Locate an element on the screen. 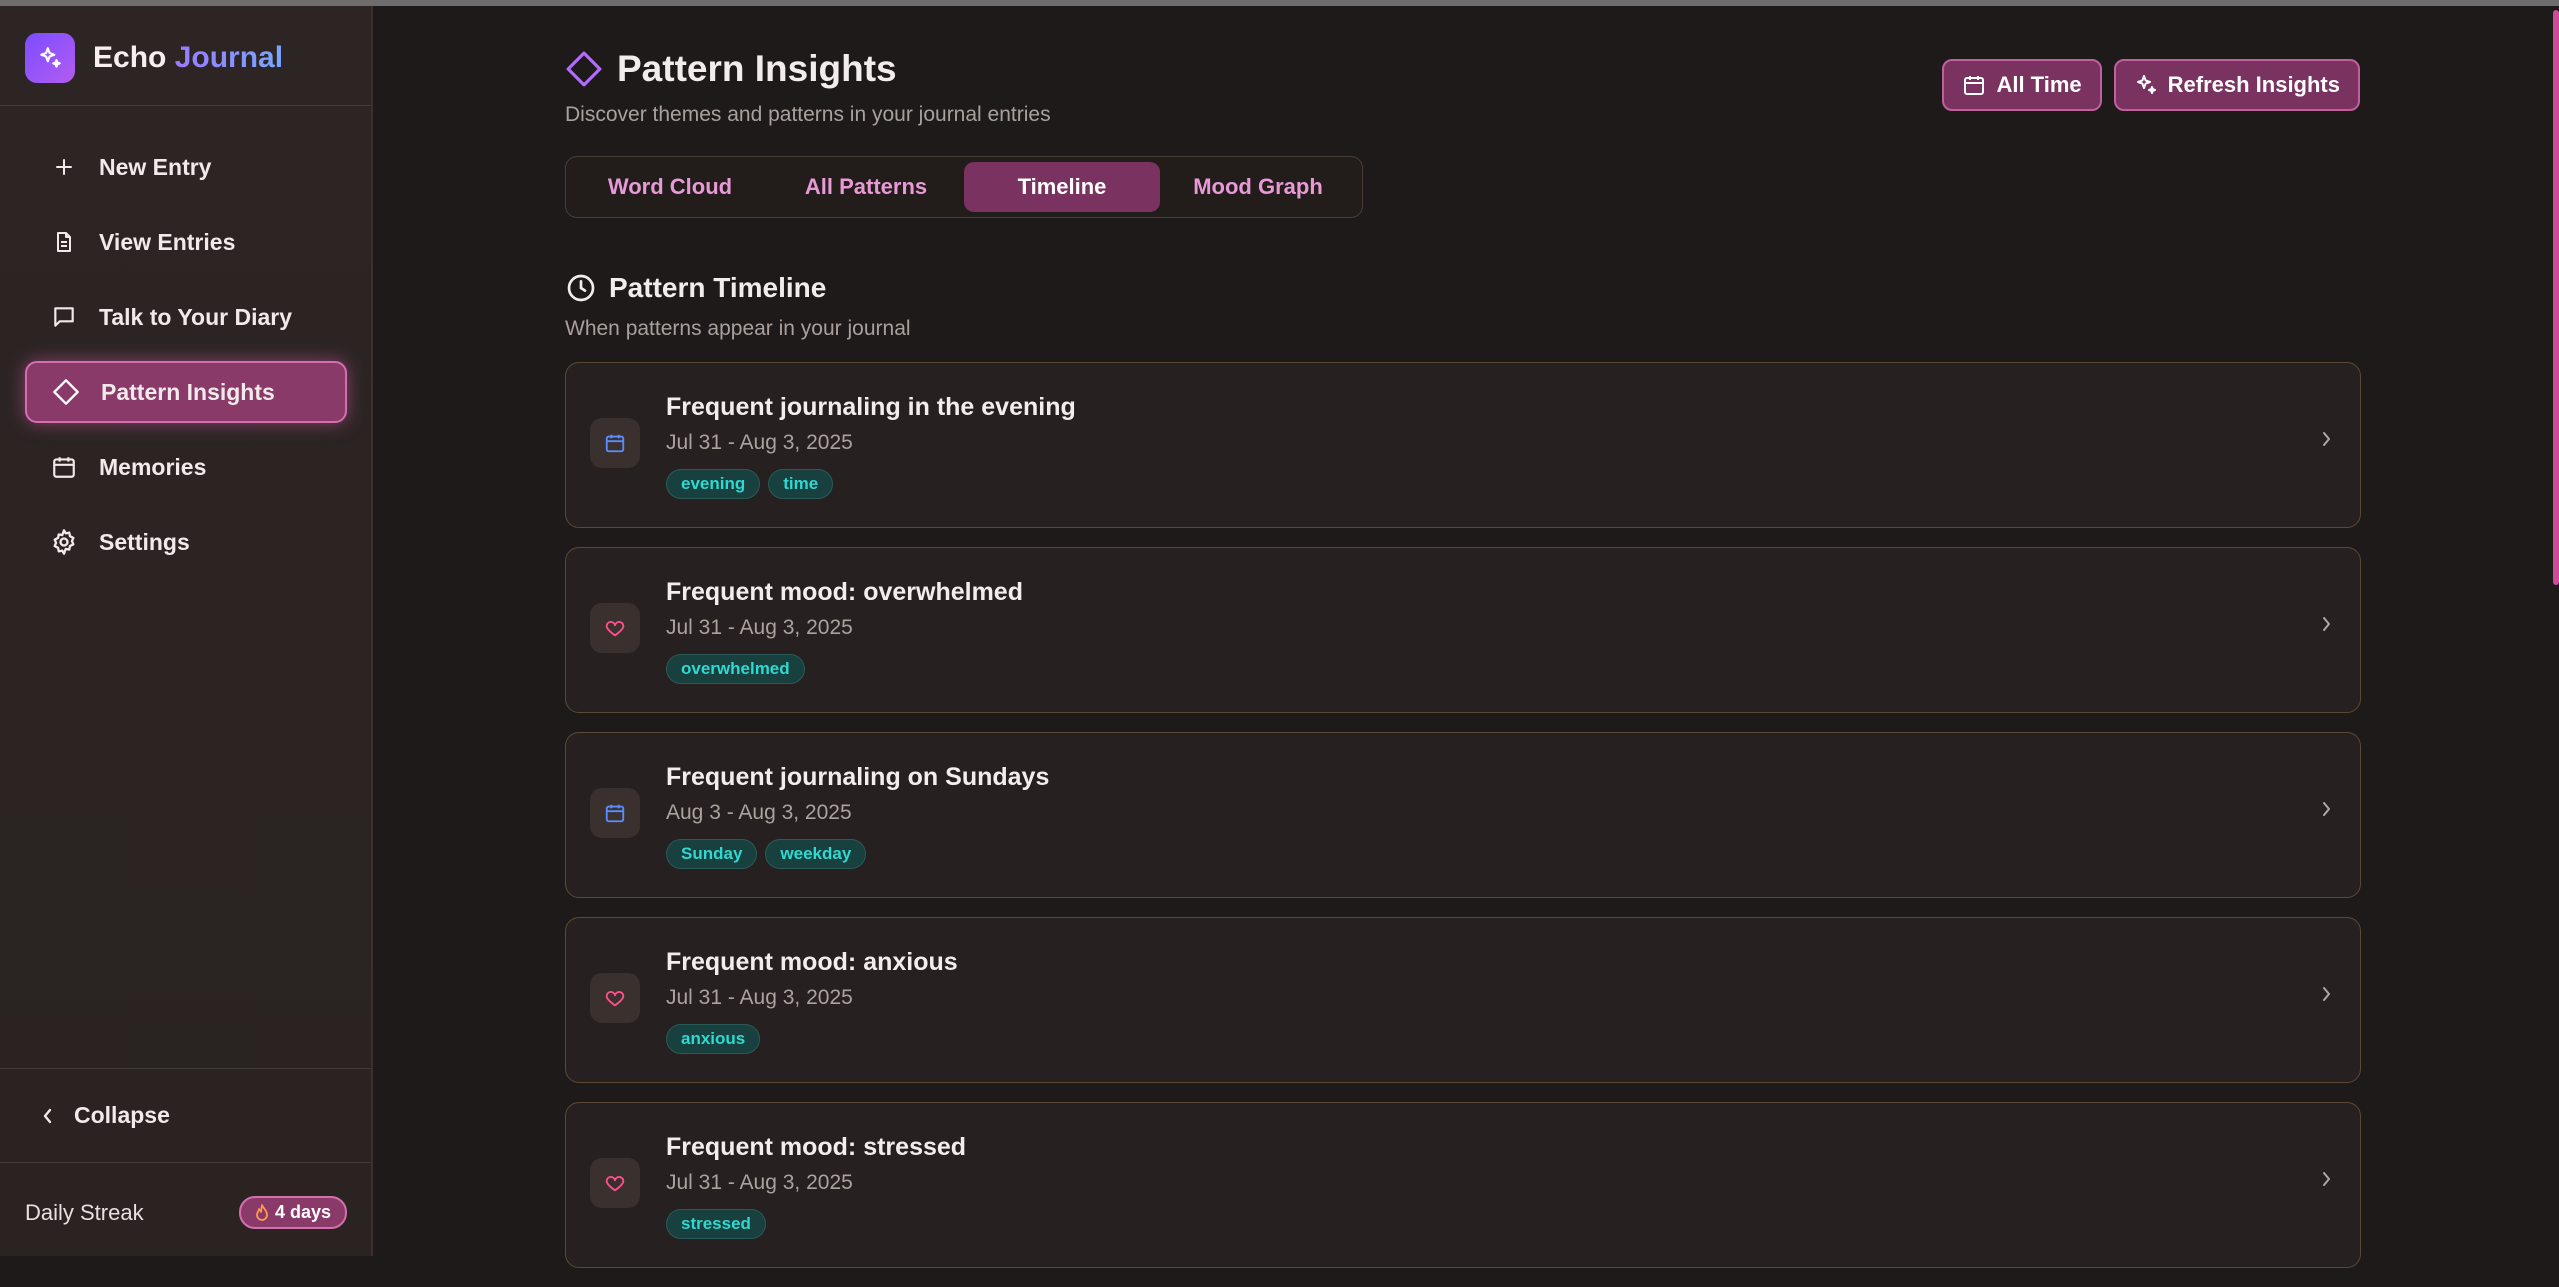  app-name-part1: Echo is located at coordinates (130, 57).